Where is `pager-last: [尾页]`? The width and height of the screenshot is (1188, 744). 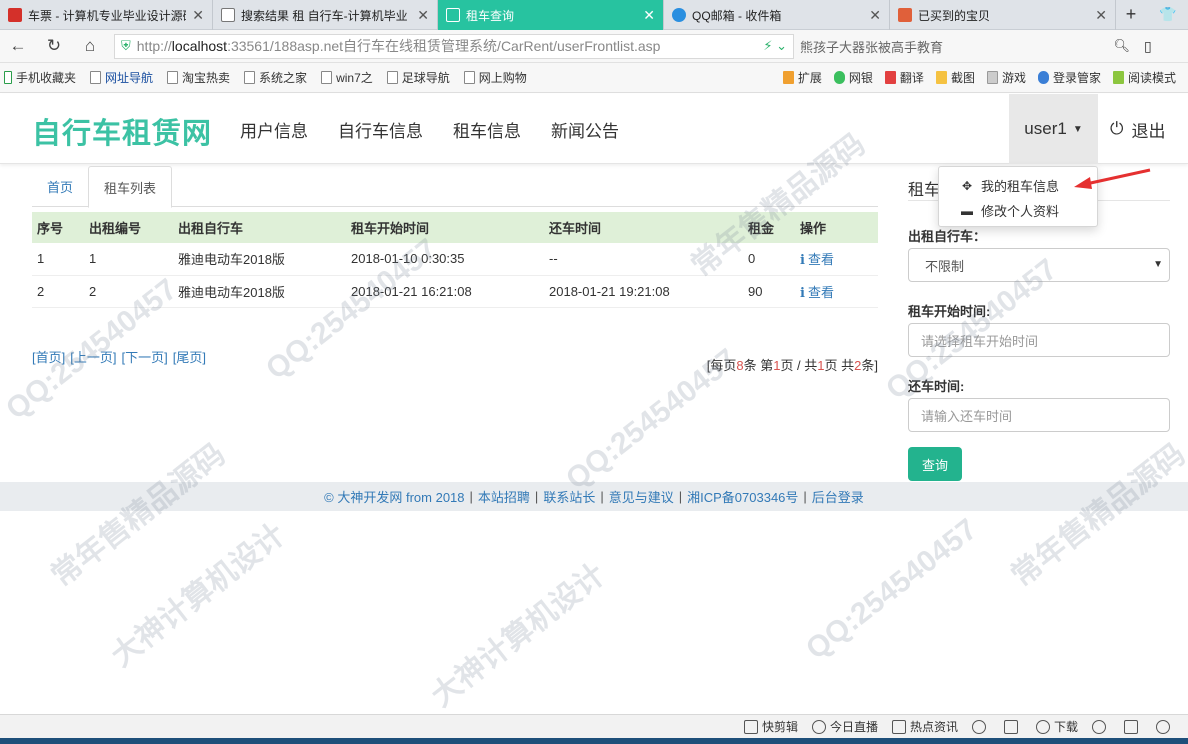
pager-last: [尾页] is located at coordinates (189, 357).